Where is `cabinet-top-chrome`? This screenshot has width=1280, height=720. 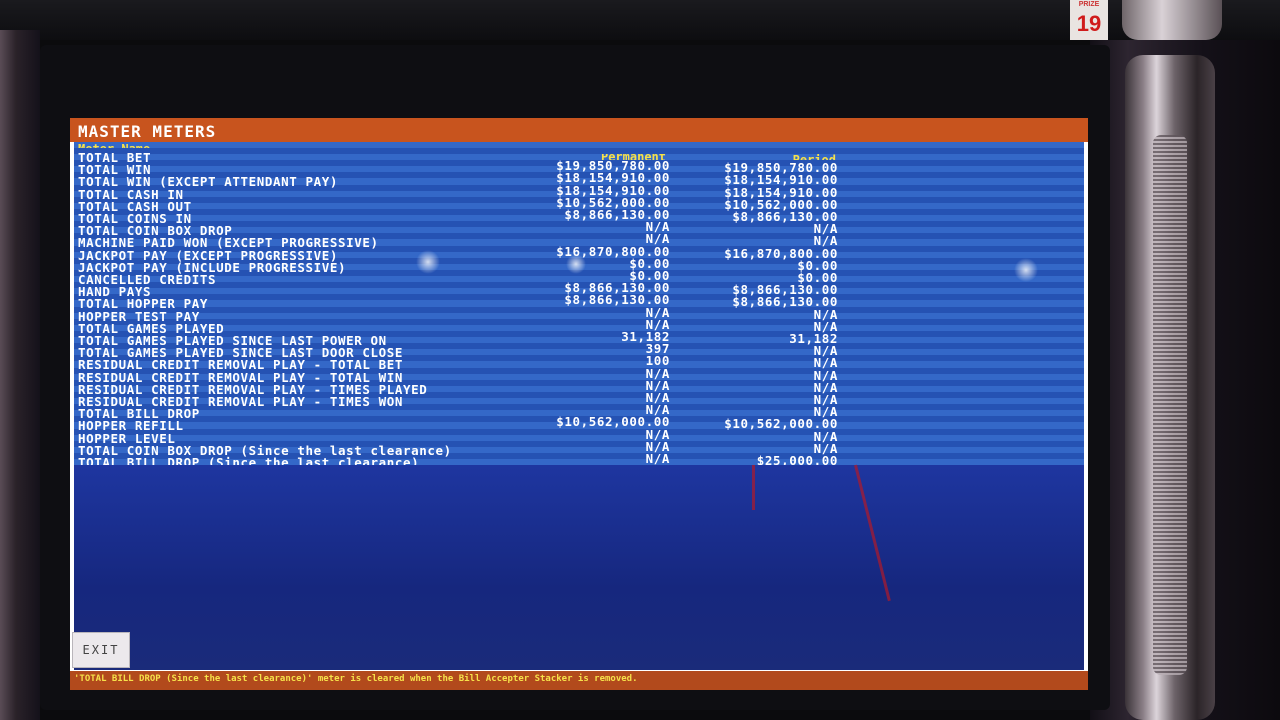
cabinet-top-chrome is located at coordinates (1172, 20).